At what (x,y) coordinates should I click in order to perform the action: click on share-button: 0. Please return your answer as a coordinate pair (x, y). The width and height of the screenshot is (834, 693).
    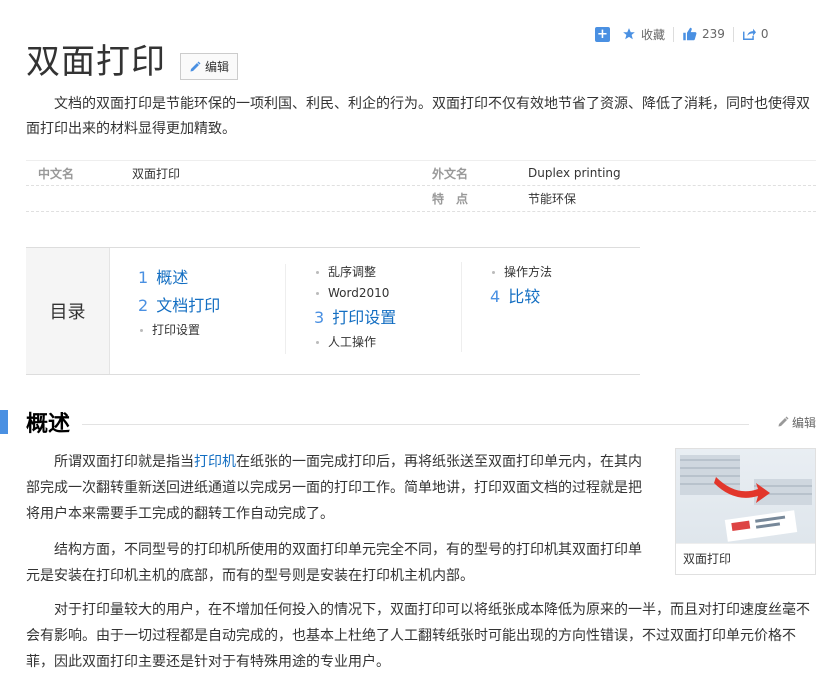
    Looking at the image, I should click on (755, 34).